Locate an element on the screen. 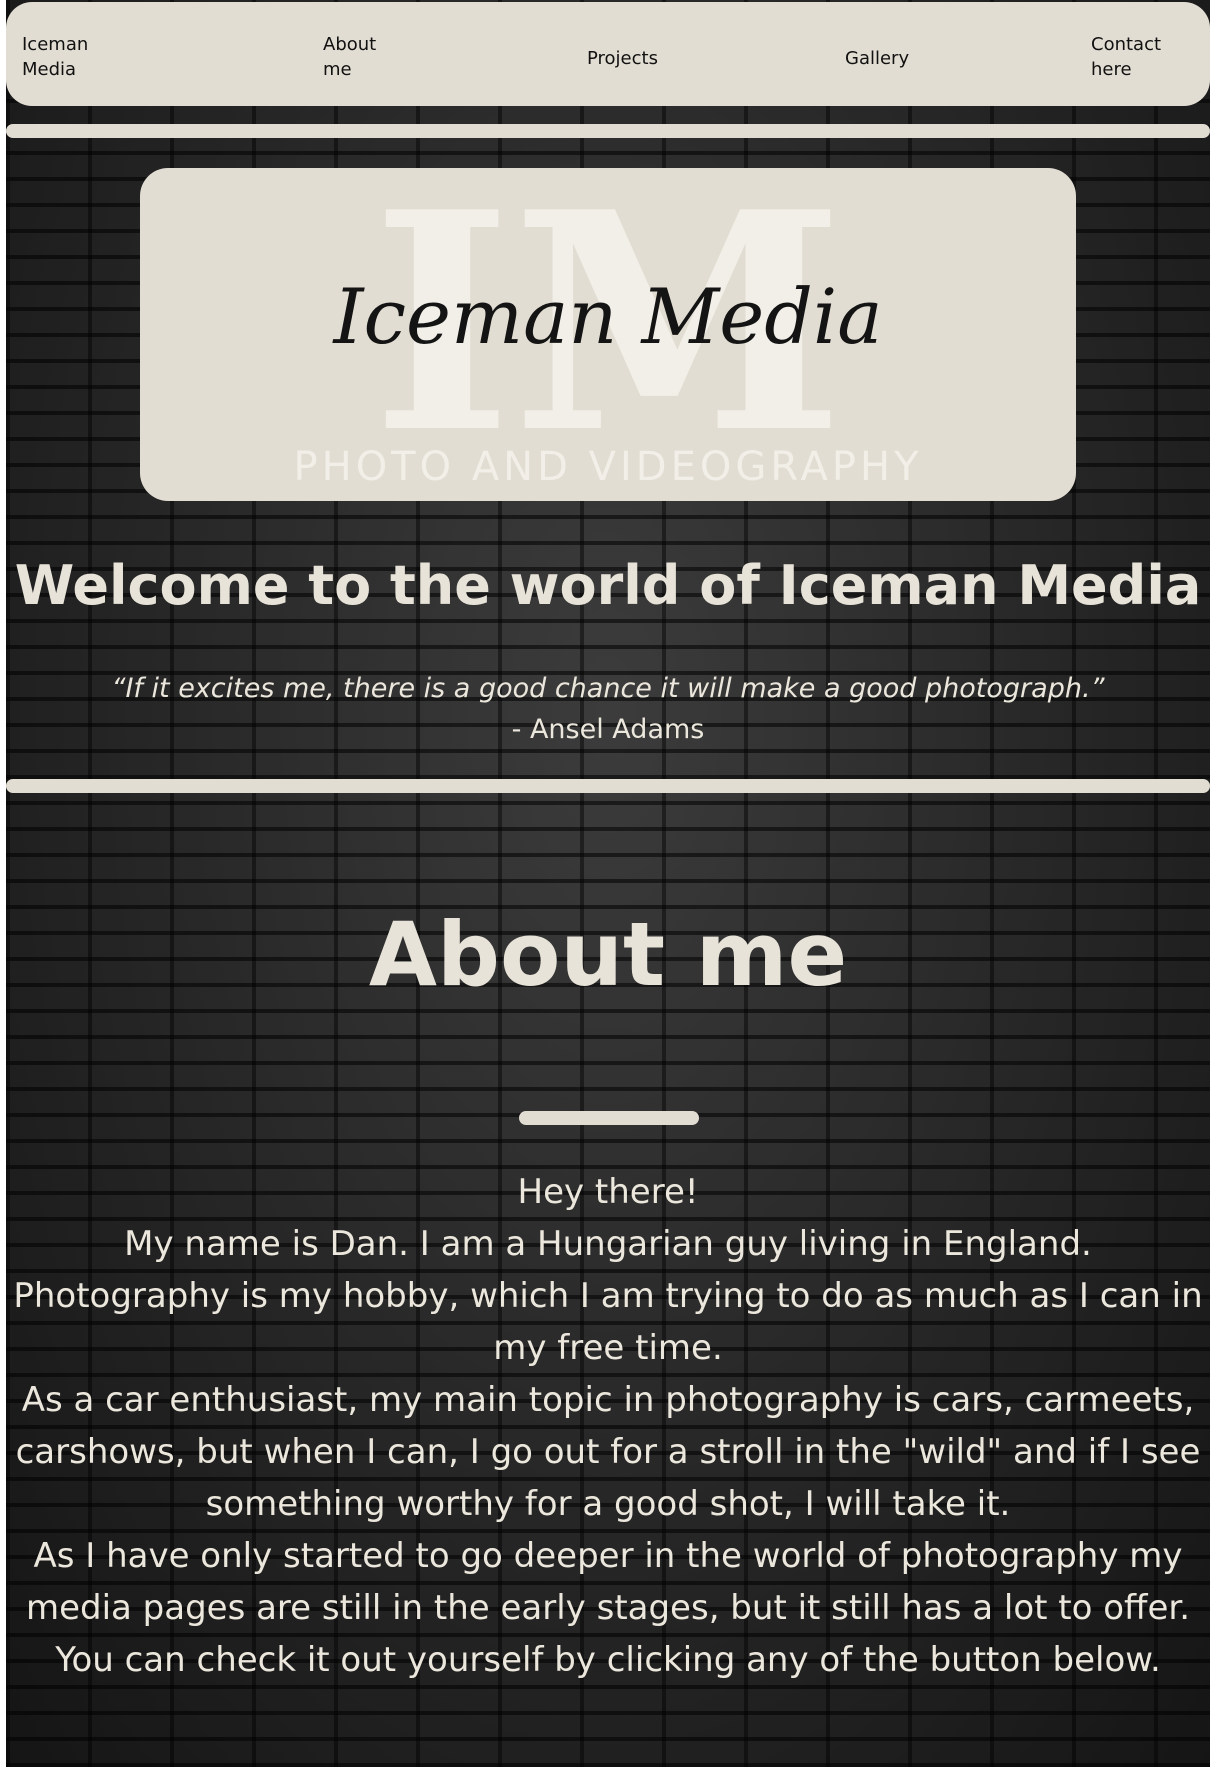 The image size is (1214, 1767). divider-middle is located at coordinates (608, 786).